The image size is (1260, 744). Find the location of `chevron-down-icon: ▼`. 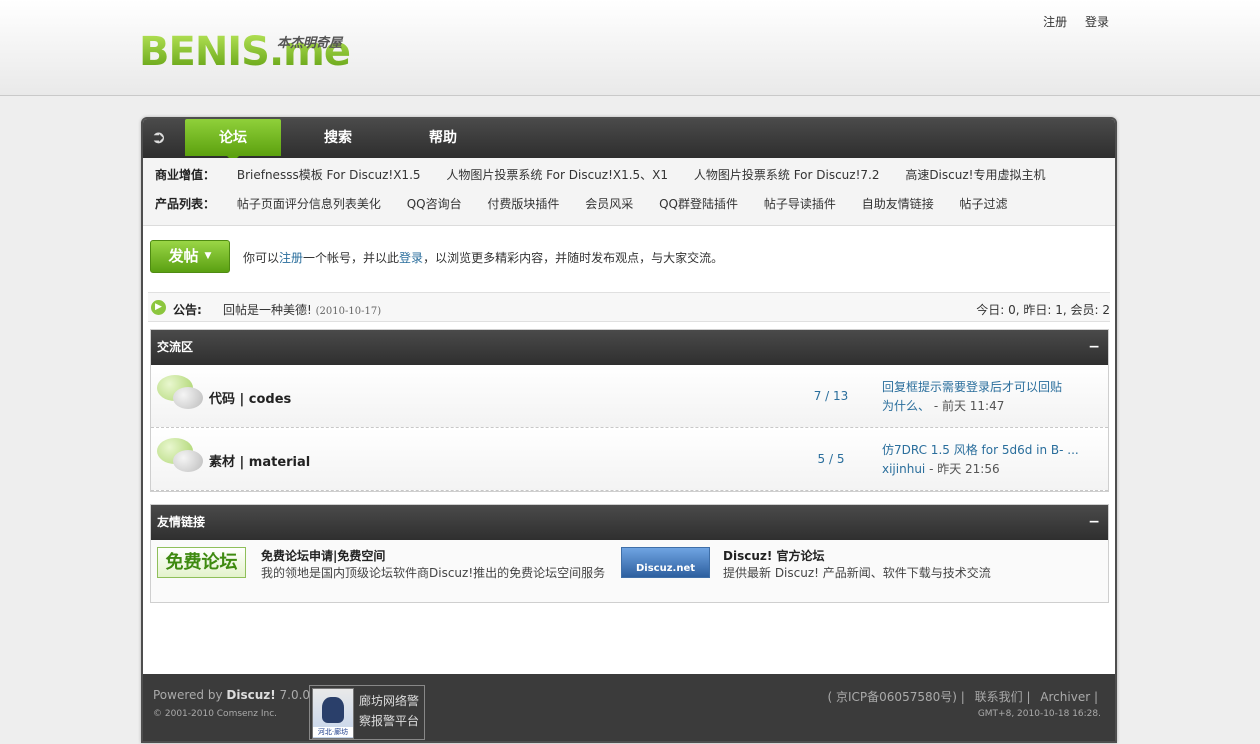

chevron-down-icon: ▼ is located at coordinates (208, 256).